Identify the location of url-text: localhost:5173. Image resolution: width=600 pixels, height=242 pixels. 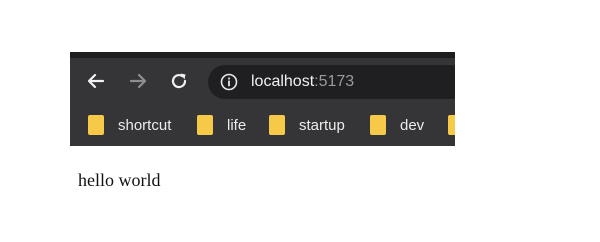
(302, 82).